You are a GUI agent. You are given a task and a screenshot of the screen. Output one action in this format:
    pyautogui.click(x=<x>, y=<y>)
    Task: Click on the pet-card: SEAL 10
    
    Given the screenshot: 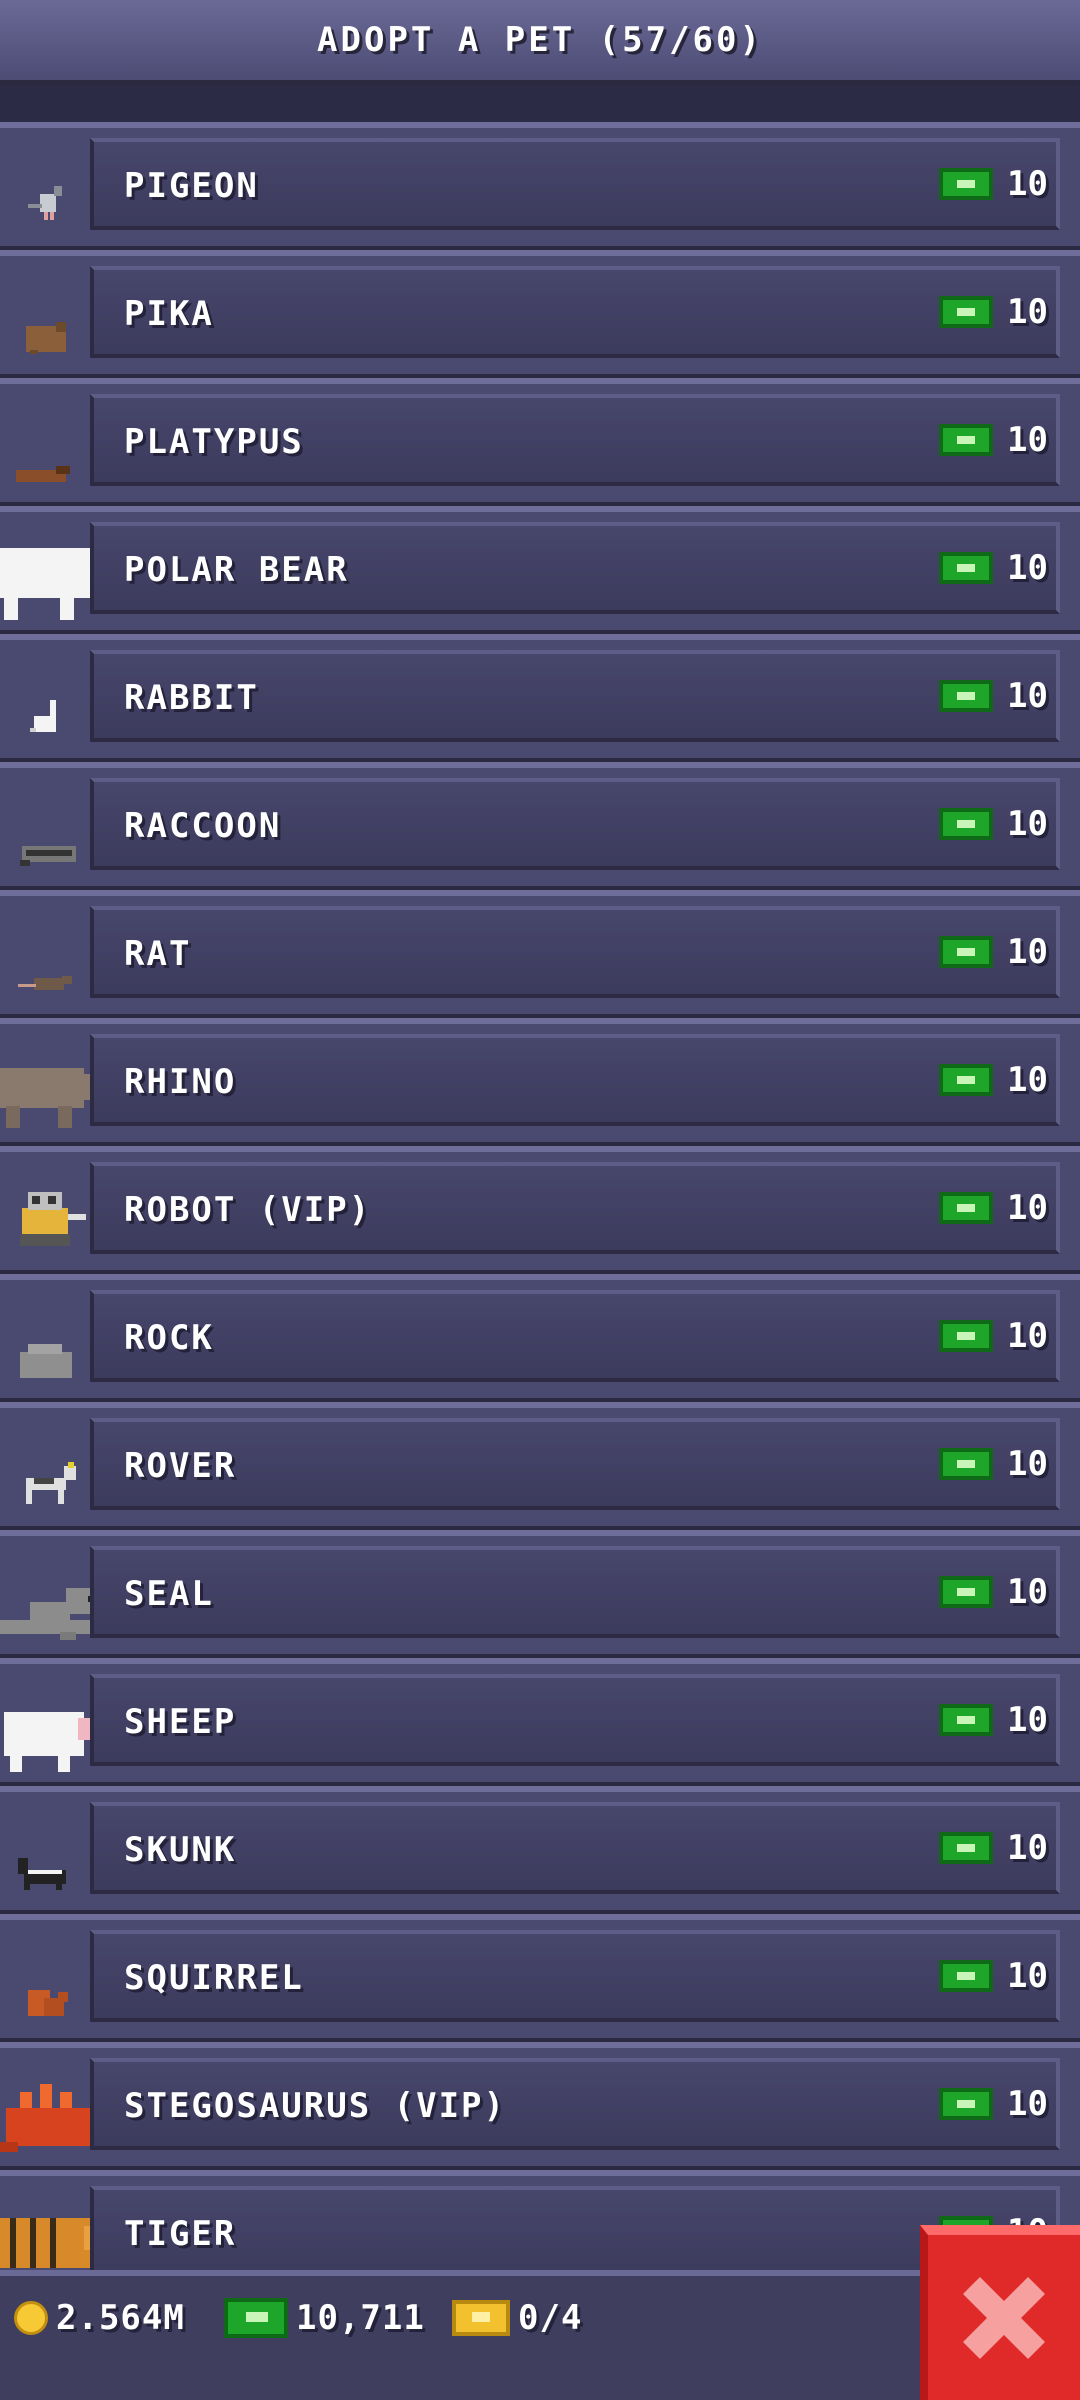 What is the action you would take?
    pyautogui.click(x=575, y=1592)
    